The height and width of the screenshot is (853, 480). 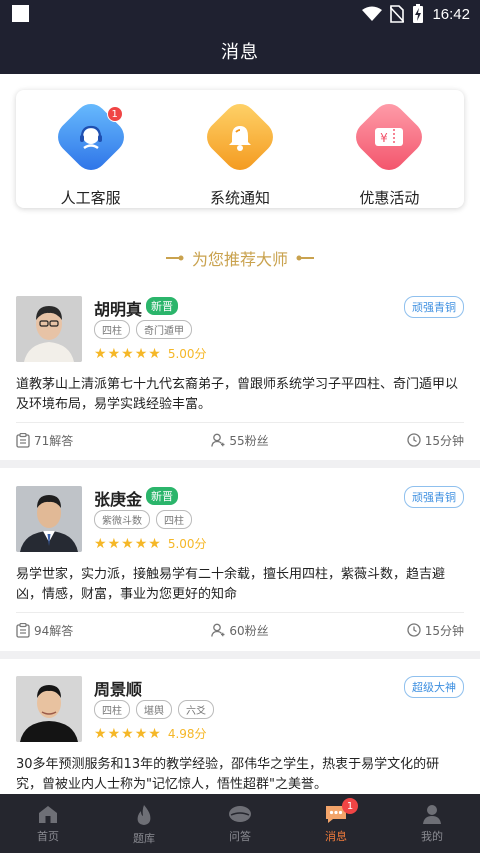 What do you see at coordinates (144, 838) in the screenshot?
I see `tab-label: 题库` at bounding box center [144, 838].